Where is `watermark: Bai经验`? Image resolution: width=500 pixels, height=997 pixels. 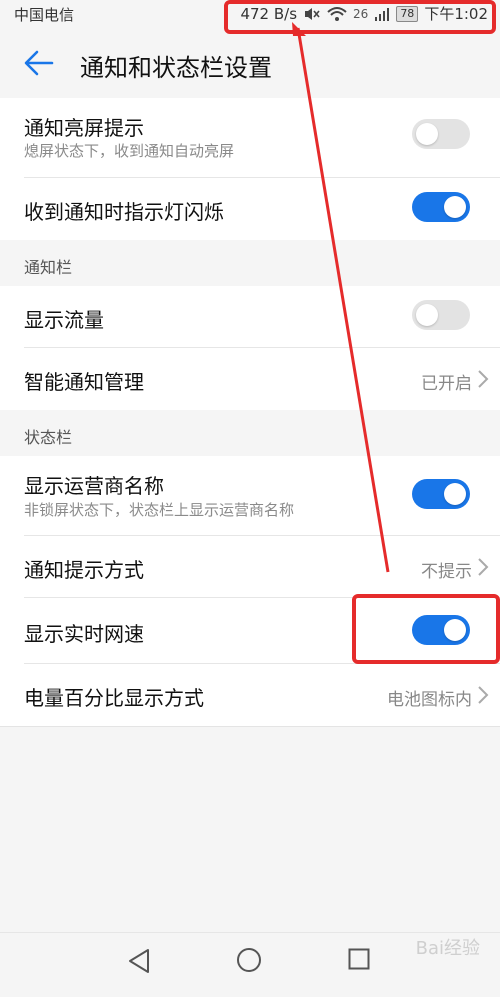
watermark: Bai经验 is located at coordinates (447, 948).